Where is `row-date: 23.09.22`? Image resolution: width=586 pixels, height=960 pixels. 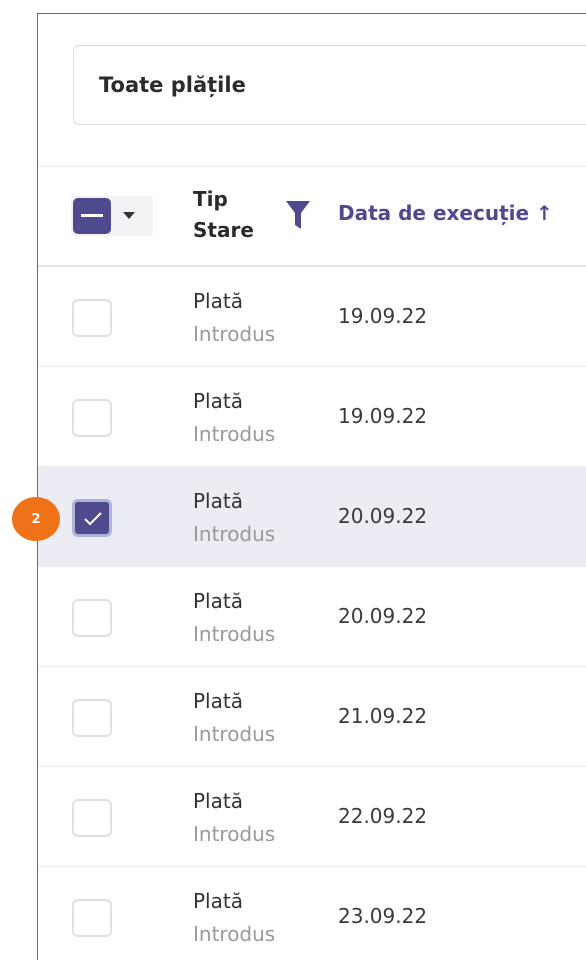 row-date: 23.09.22 is located at coordinates (383, 916).